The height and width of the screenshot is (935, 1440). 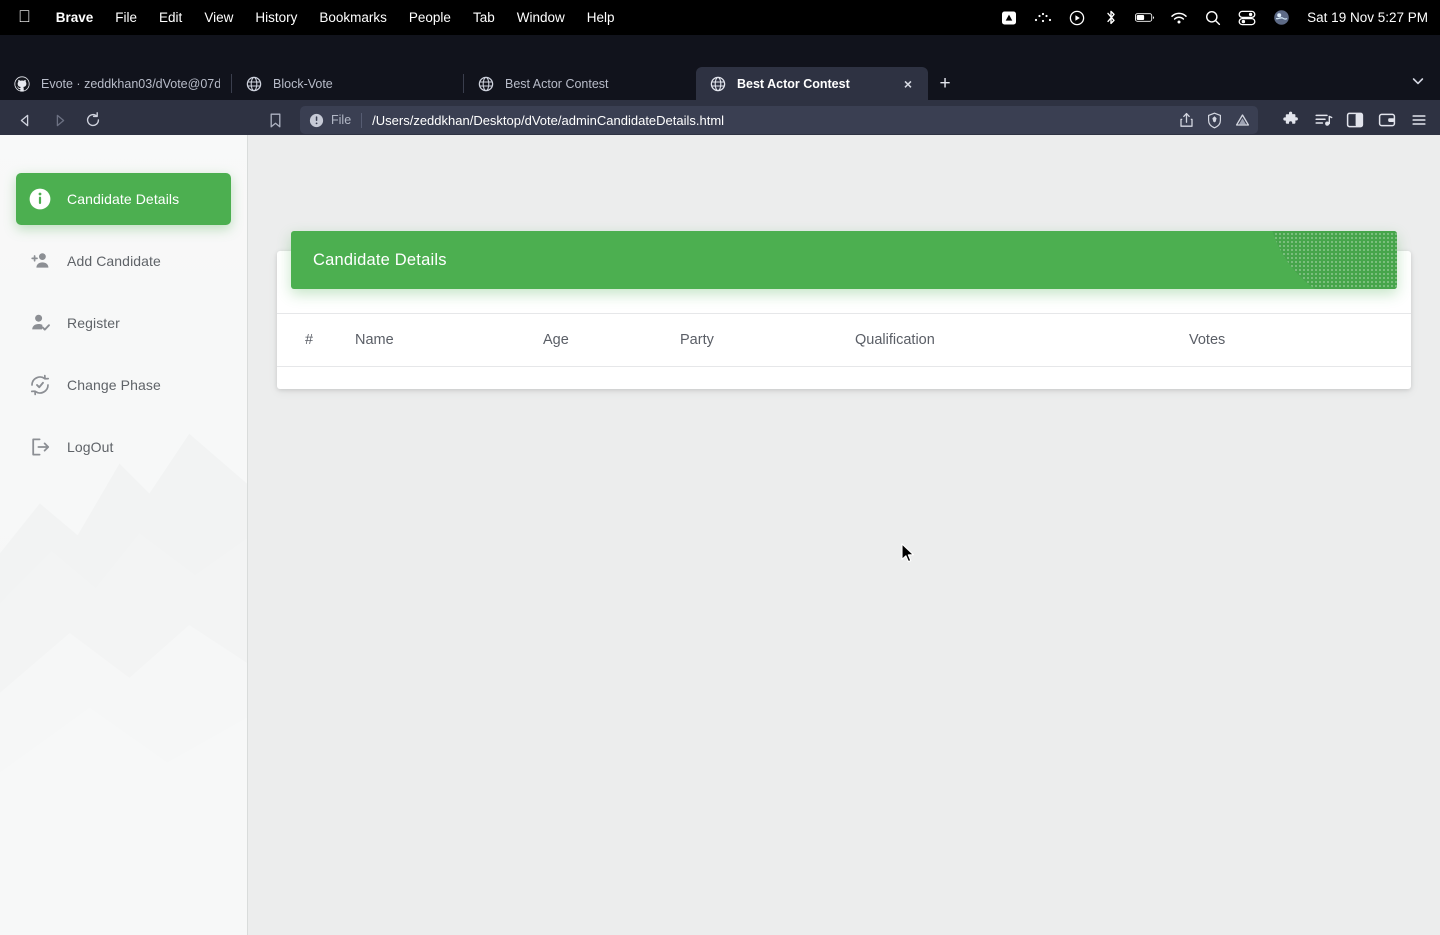 I want to click on sidebar-item-label: Candidate Details, so click(x=123, y=199).